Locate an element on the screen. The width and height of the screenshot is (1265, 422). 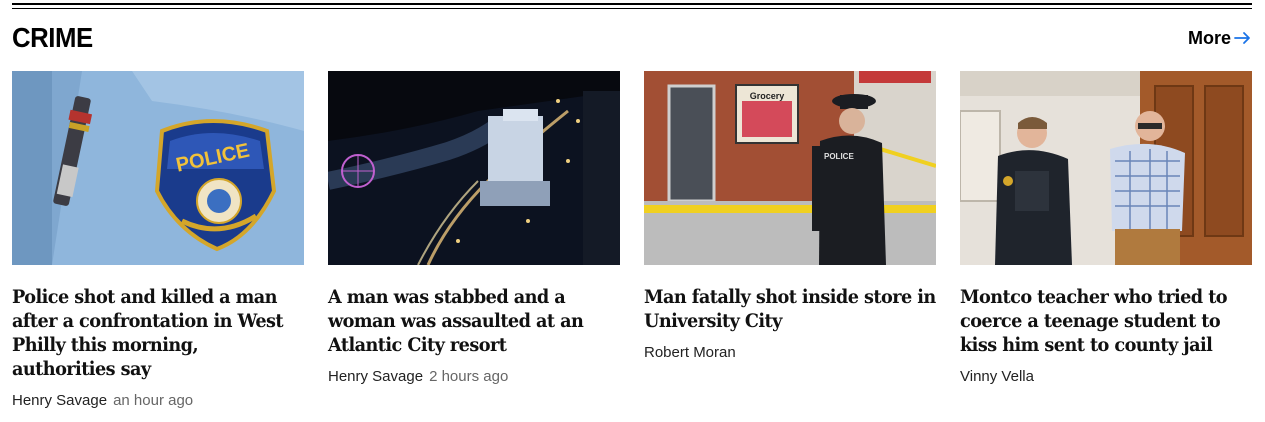
arrow-right-icon is located at coordinates (1242, 38).